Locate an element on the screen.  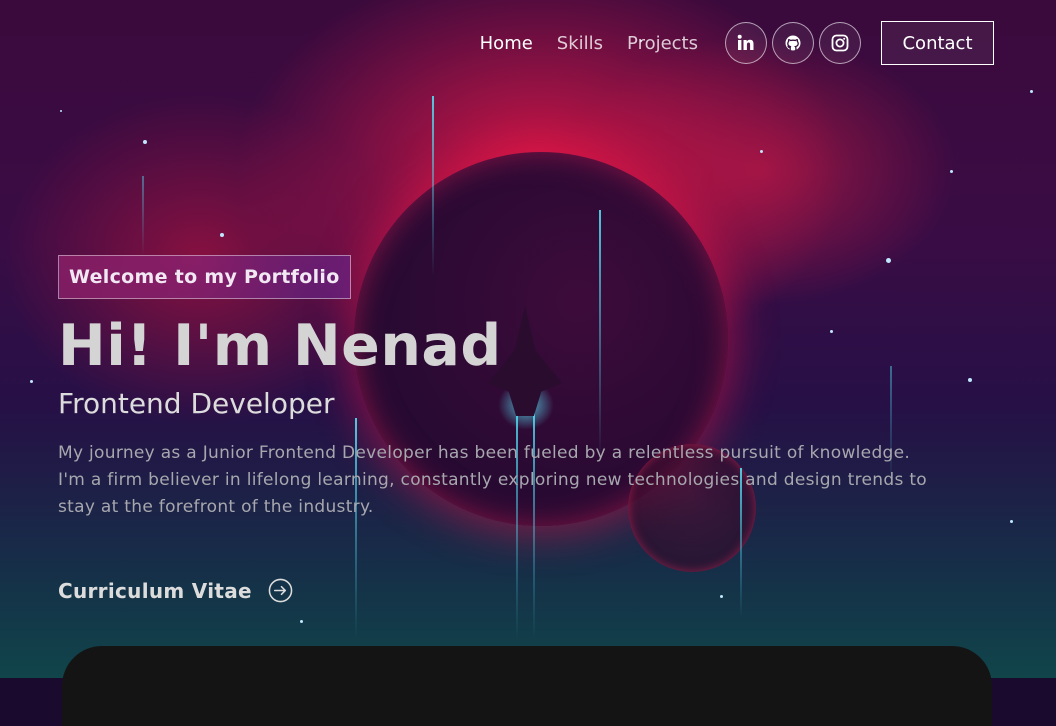
instagram-icon is located at coordinates (840, 43).